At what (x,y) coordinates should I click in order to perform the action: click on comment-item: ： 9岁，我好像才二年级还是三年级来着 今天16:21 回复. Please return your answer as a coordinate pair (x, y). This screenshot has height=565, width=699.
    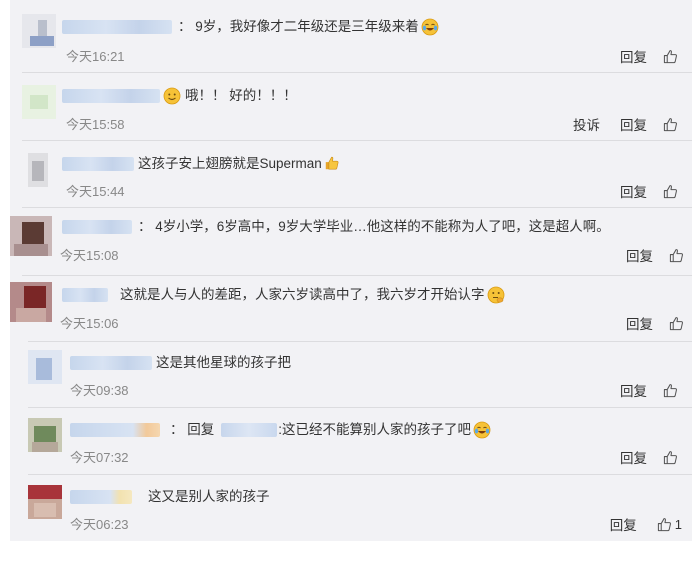
    Looking at the image, I should click on (351, 36).